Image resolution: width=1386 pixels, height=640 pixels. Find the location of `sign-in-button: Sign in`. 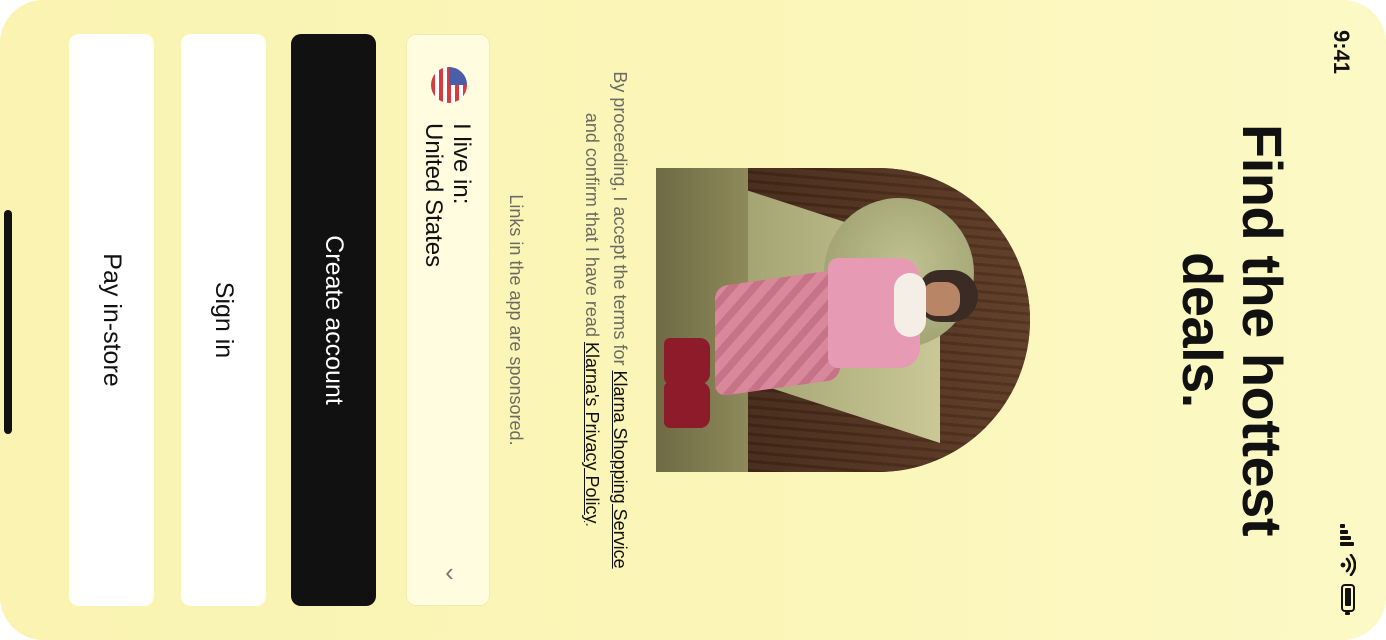

sign-in-button: Sign in is located at coordinates (223, 320).